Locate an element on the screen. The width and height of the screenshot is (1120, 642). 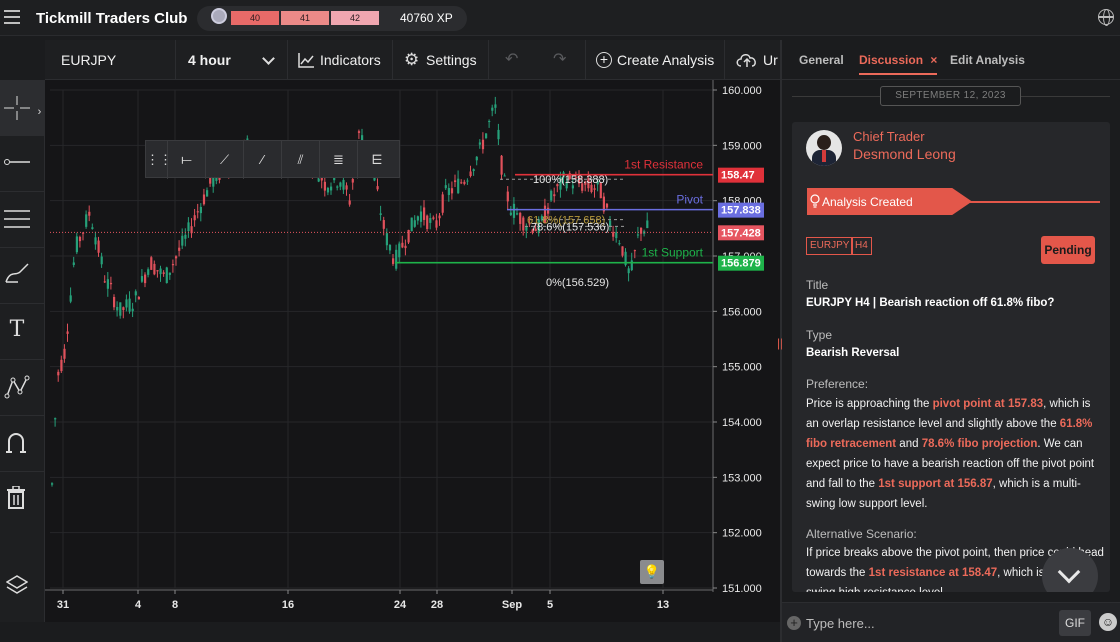
tool-delete is located at coordinates (22, 500).